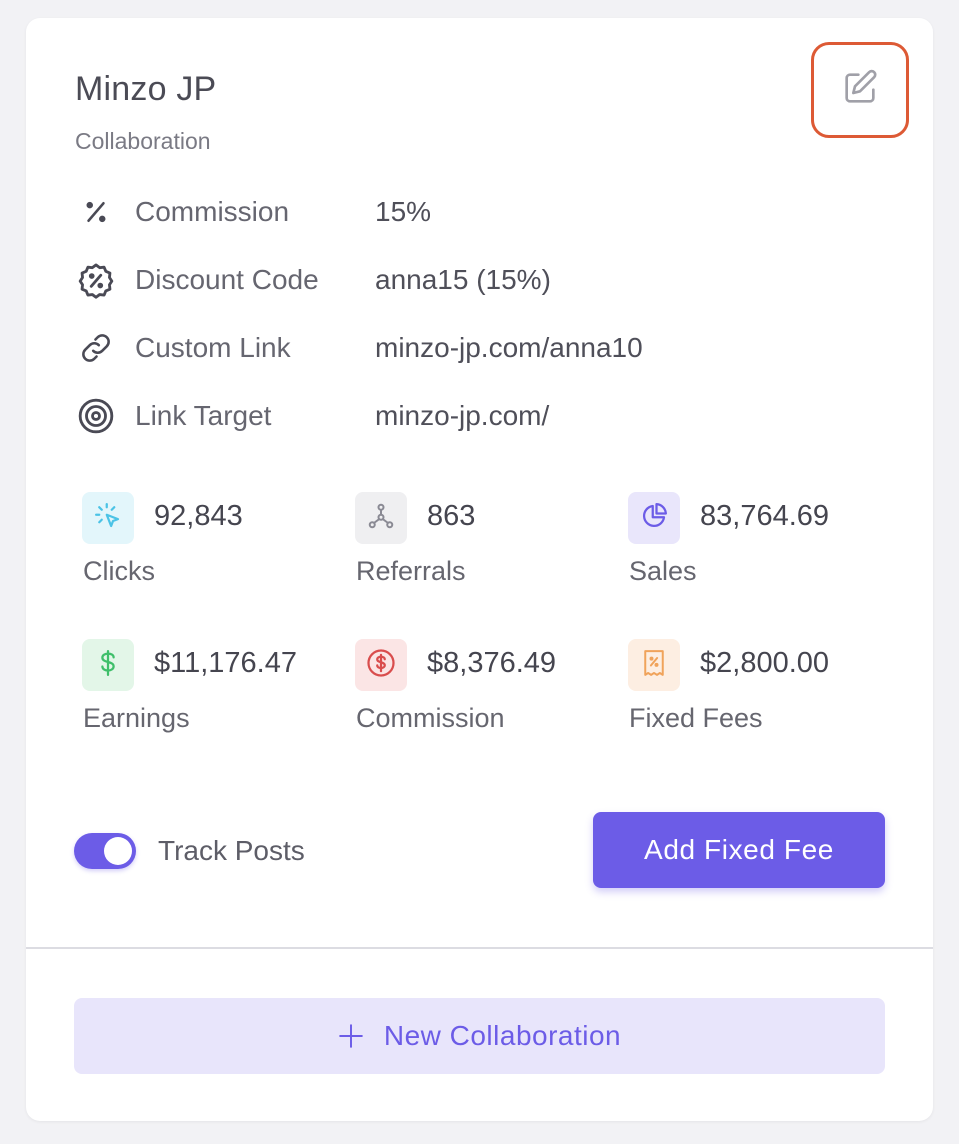  I want to click on pie-chart-icon, so click(654, 518).